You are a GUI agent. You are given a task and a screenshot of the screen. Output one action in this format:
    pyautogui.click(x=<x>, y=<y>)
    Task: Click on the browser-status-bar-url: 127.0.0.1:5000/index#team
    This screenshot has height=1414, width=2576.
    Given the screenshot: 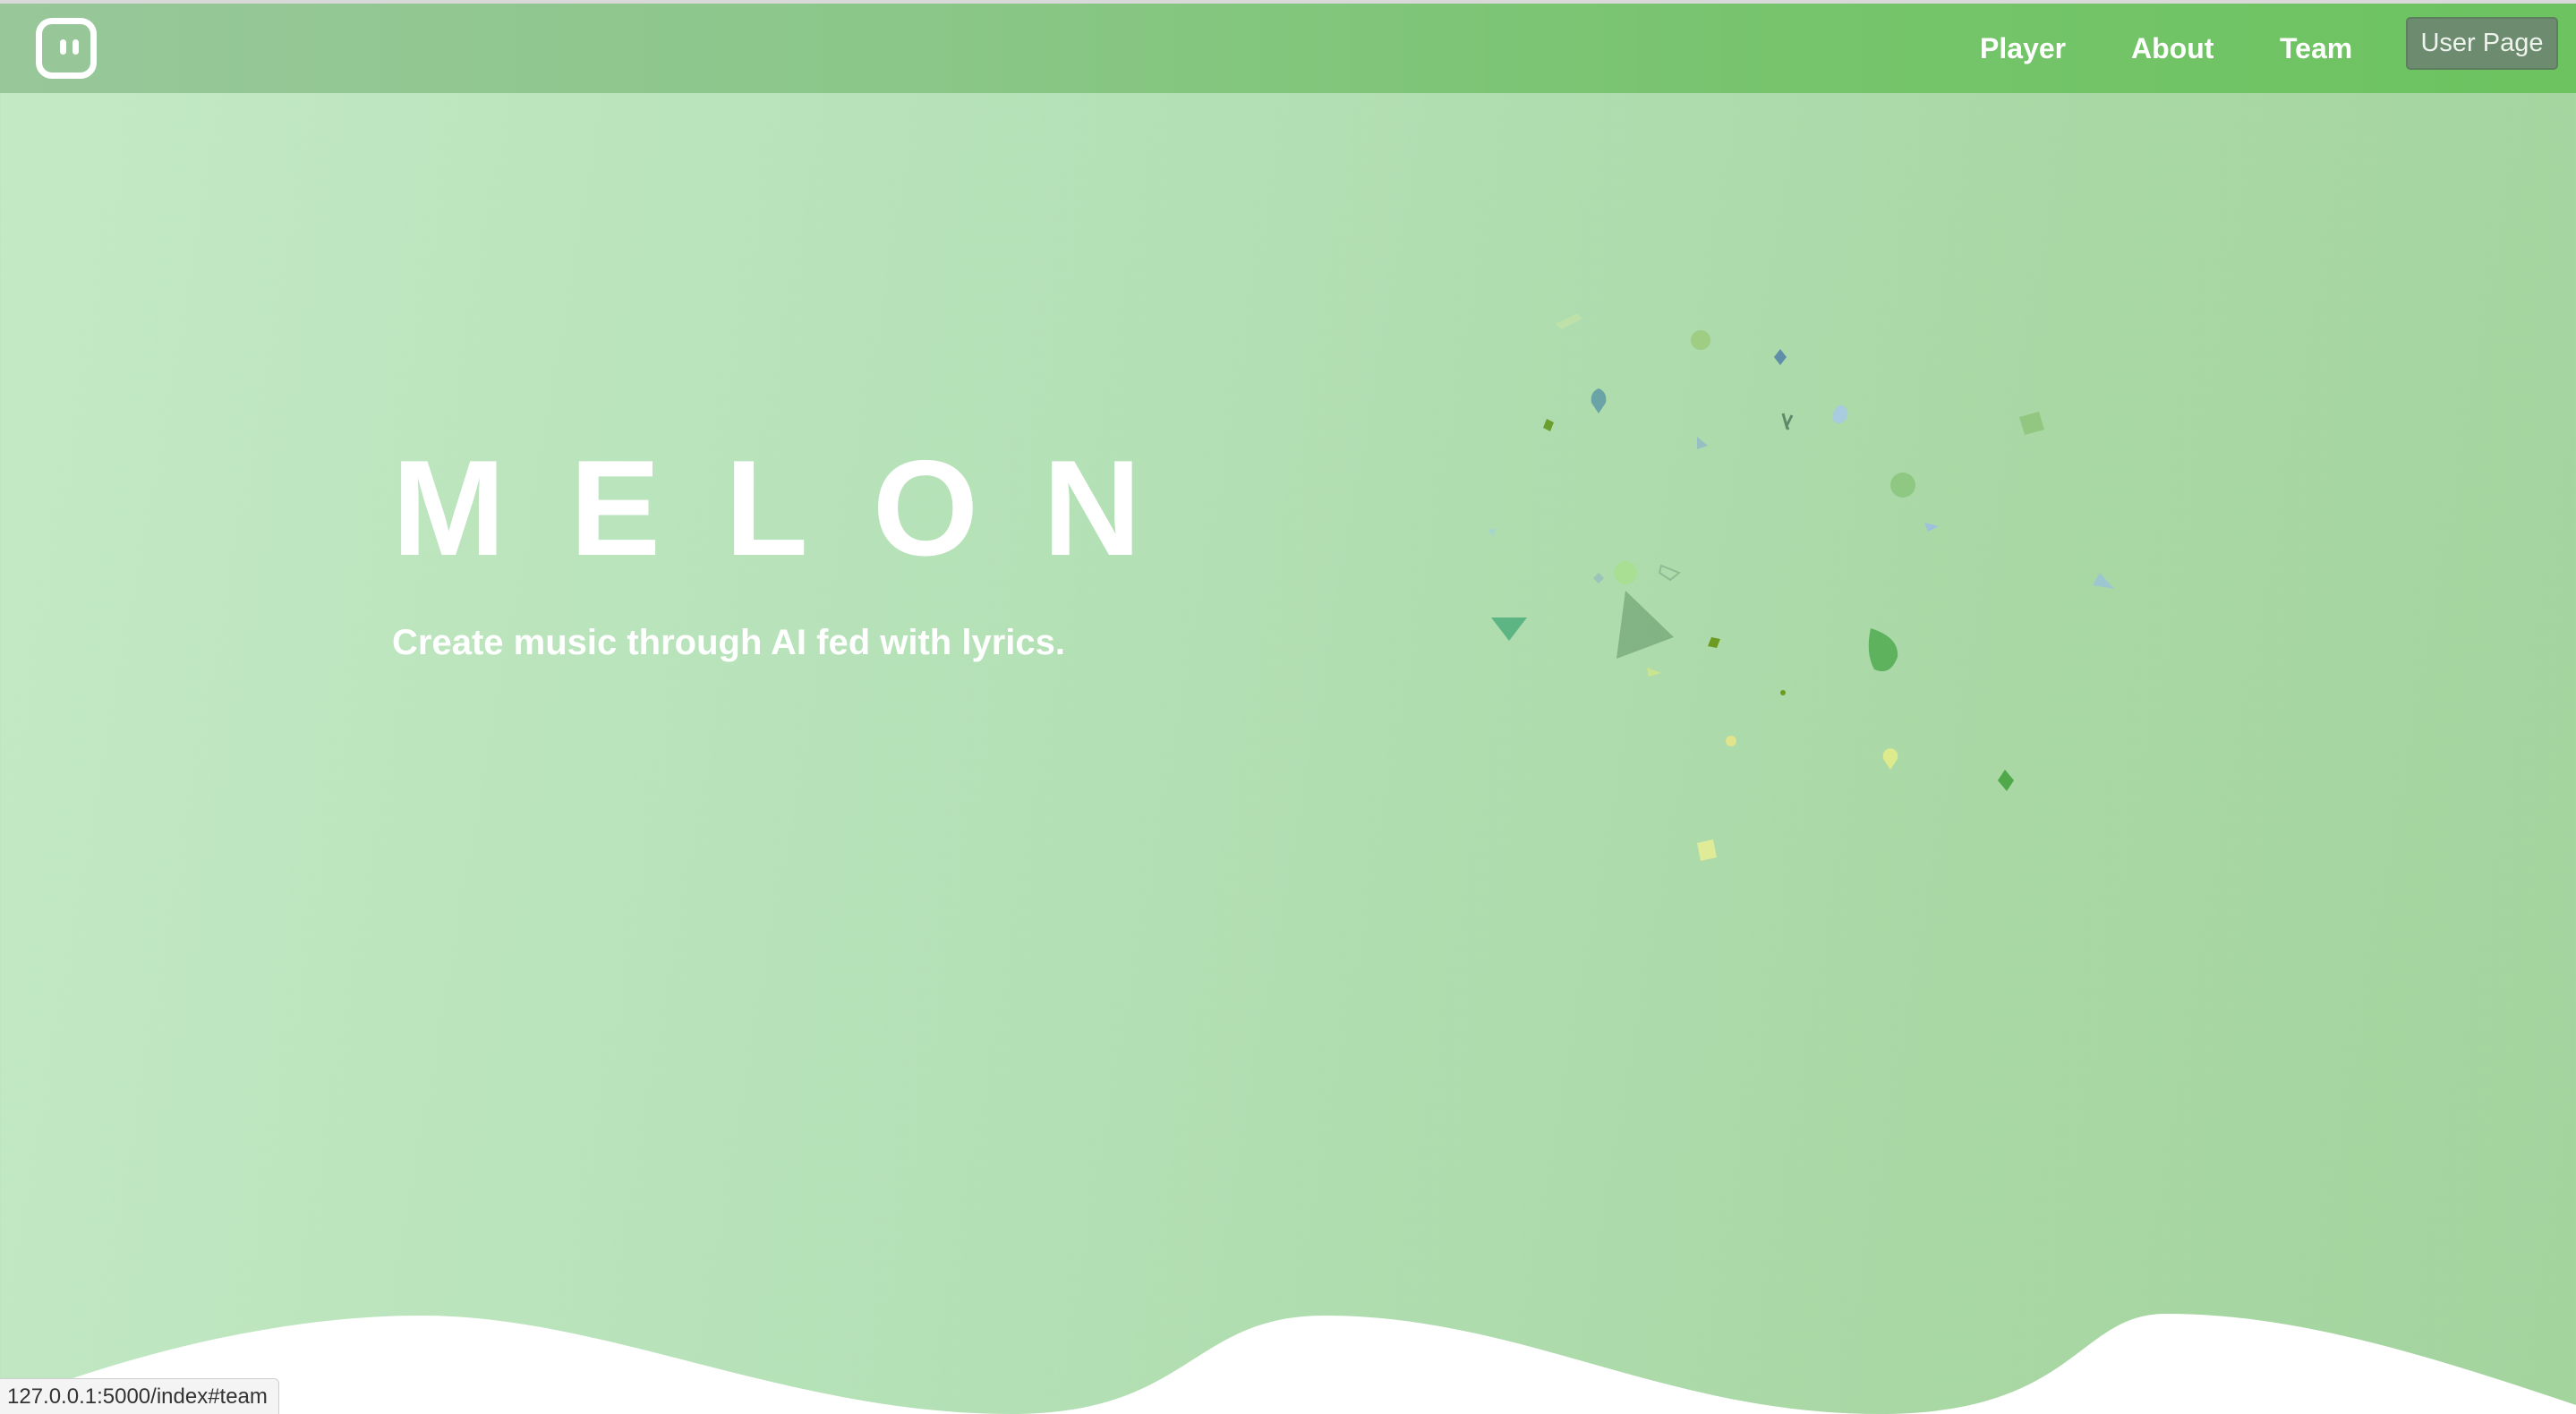 What is the action you would take?
    pyautogui.click(x=139, y=1396)
    